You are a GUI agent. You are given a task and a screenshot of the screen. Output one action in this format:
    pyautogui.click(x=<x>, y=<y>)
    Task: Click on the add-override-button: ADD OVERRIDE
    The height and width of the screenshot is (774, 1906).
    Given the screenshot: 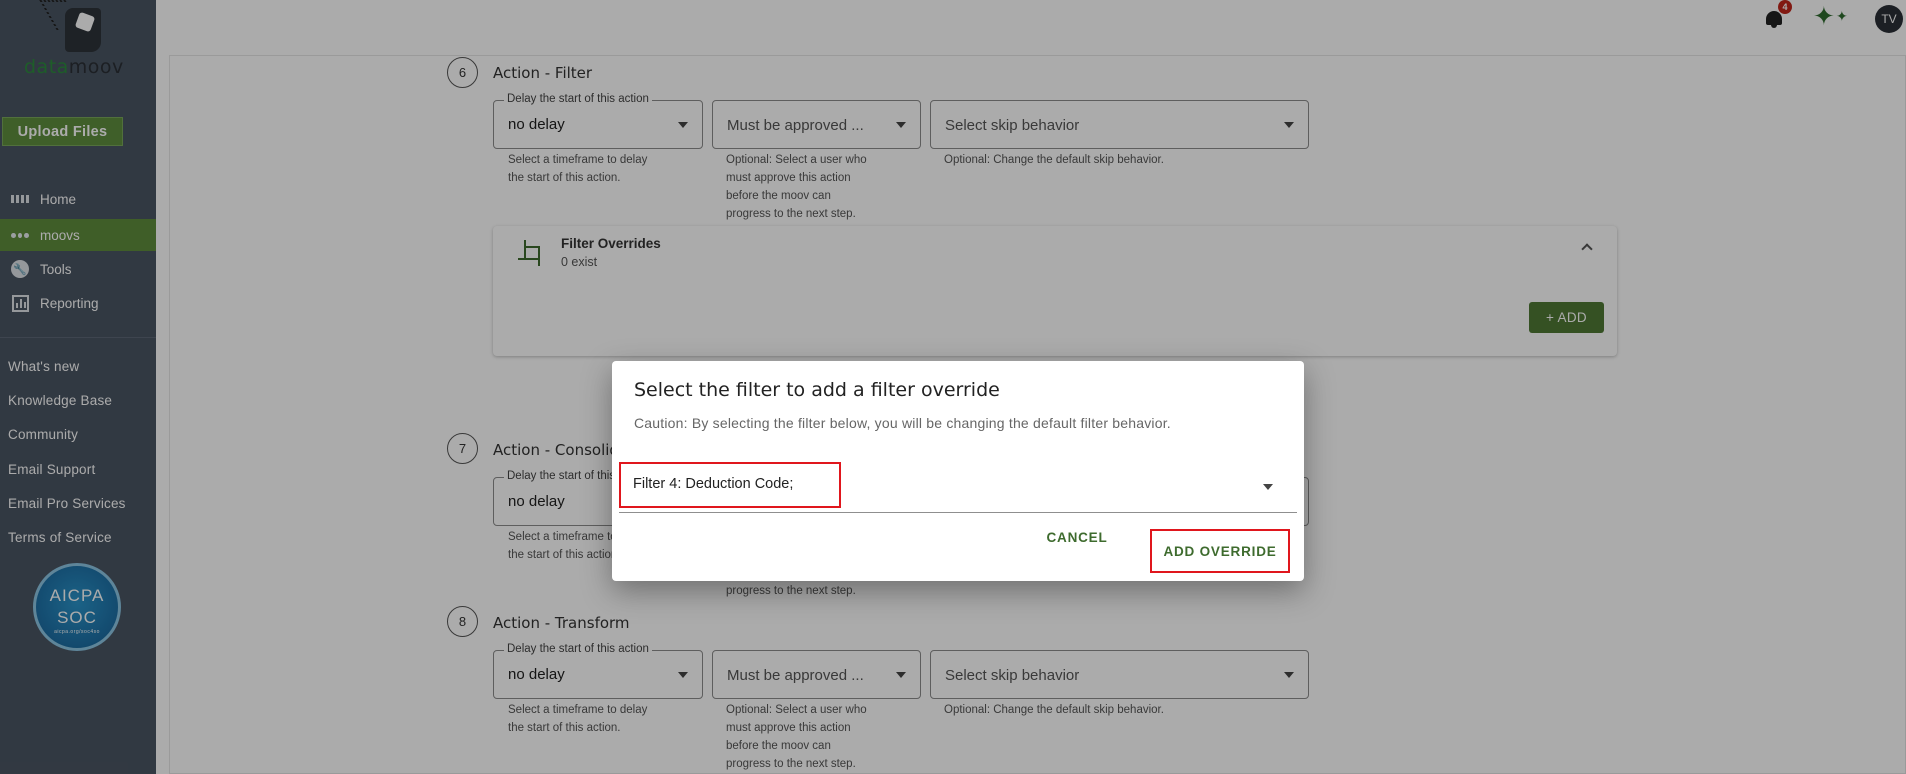 What is the action you would take?
    pyautogui.click(x=1220, y=551)
    